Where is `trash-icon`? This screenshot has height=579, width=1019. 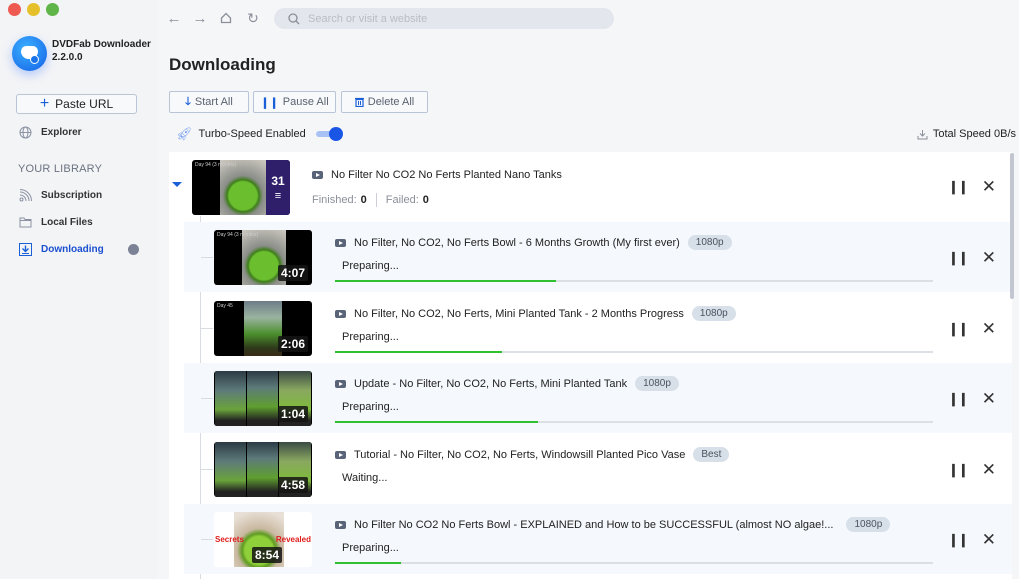
trash-icon is located at coordinates (359, 102).